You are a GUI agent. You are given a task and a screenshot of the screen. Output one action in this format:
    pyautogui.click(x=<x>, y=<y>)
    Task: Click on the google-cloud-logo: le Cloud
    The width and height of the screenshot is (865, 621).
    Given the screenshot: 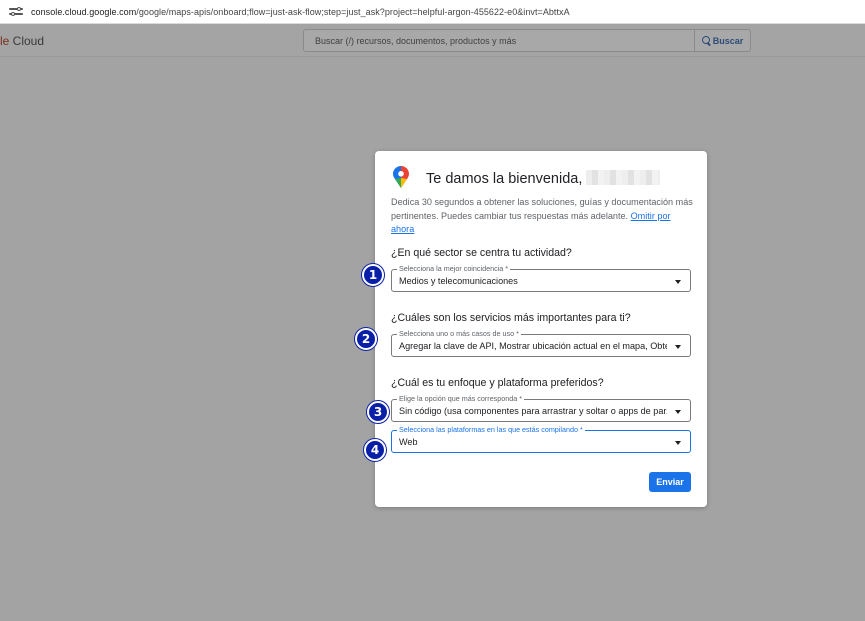 What is the action you would take?
    pyautogui.click(x=22, y=41)
    